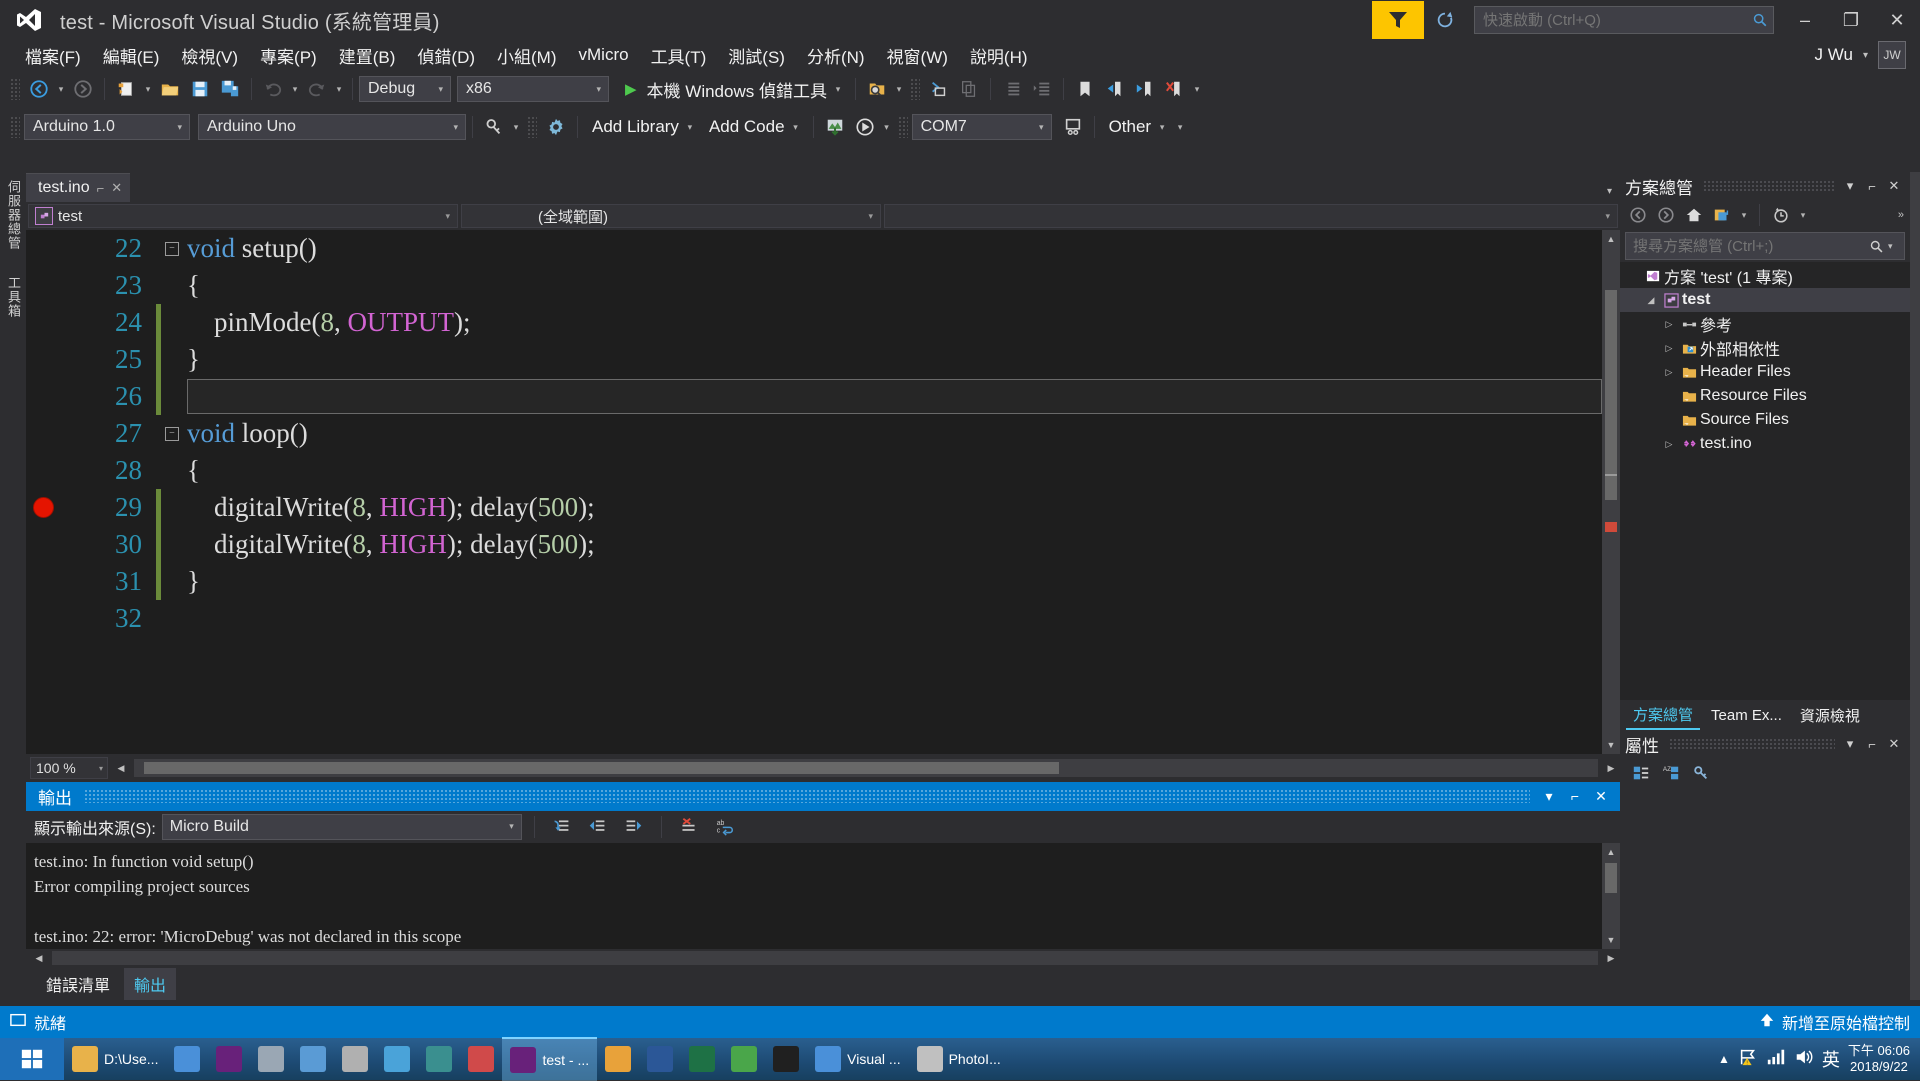  I want to click on property-pages-icon, so click(1701, 773).